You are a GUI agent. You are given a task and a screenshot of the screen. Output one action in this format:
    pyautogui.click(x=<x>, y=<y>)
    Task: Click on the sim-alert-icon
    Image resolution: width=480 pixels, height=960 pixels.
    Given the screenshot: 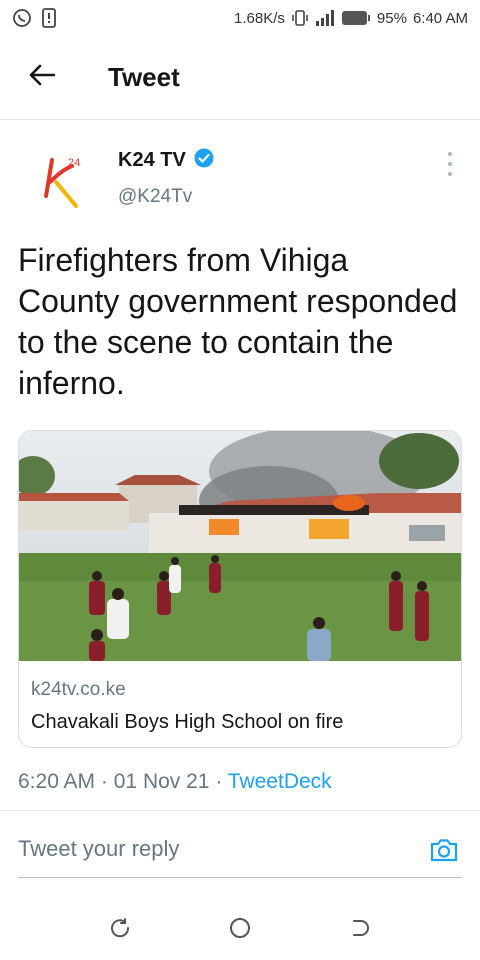 What is the action you would take?
    pyautogui.click(x=49, y=18)
    